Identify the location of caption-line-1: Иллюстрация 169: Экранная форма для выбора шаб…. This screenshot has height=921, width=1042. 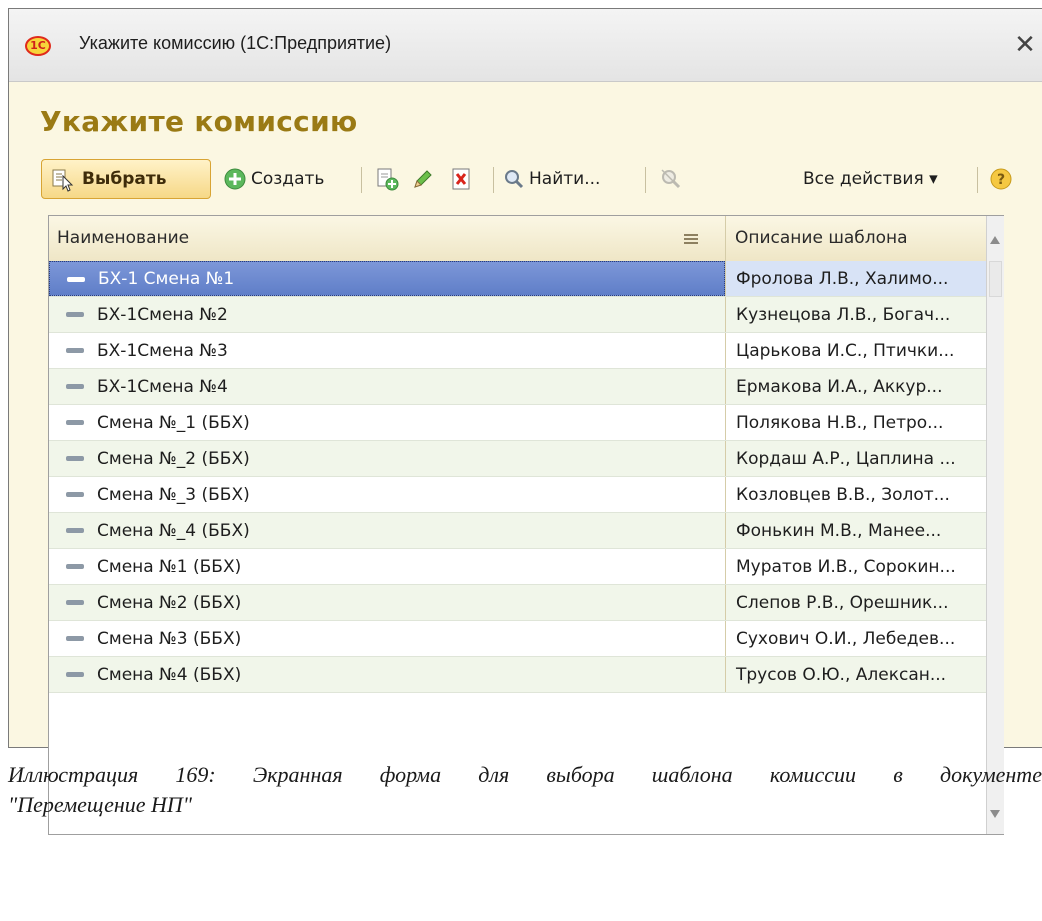
(525, 775).